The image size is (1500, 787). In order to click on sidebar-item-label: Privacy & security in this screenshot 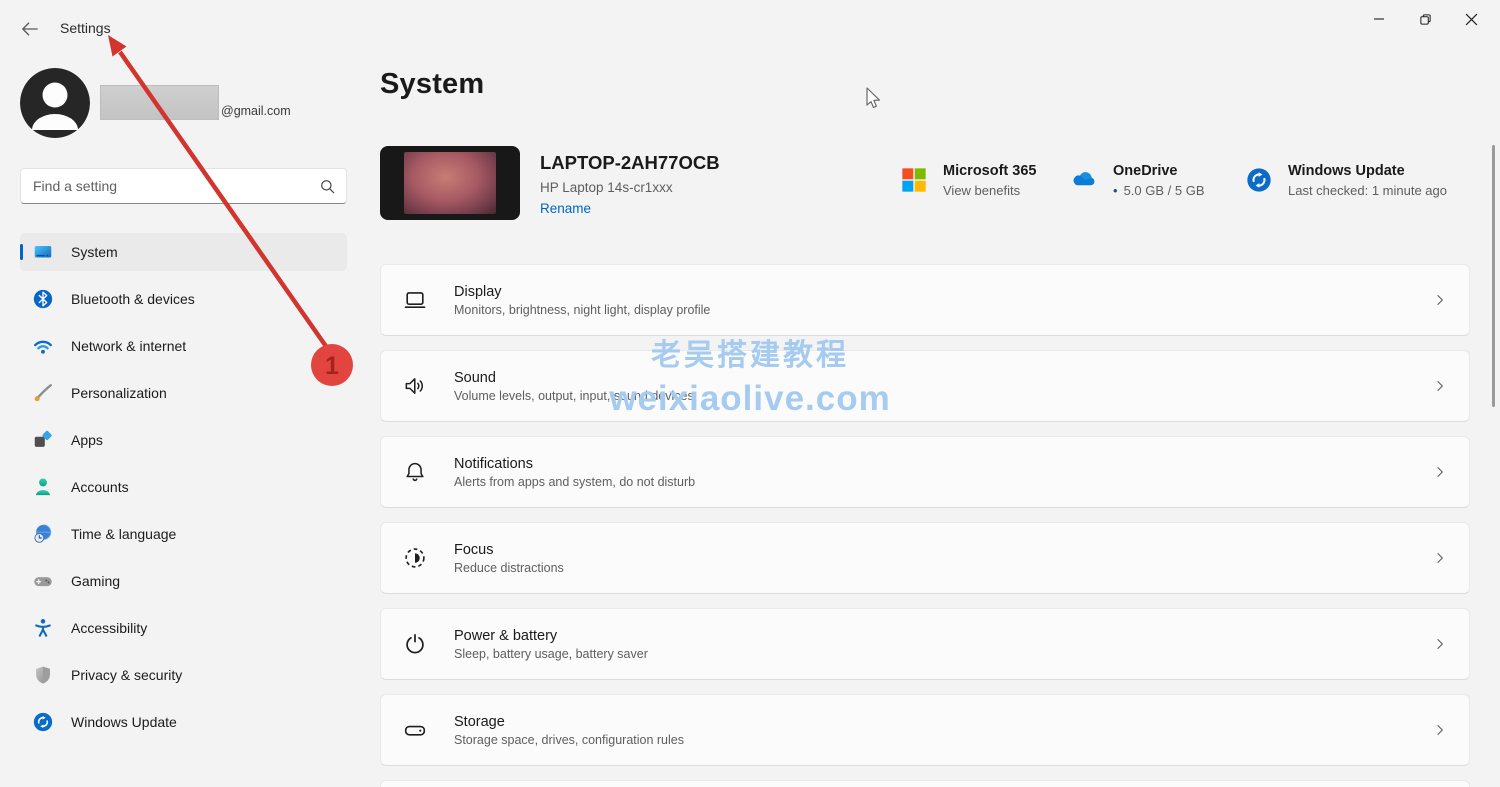, I will do `click(127, 675)`.